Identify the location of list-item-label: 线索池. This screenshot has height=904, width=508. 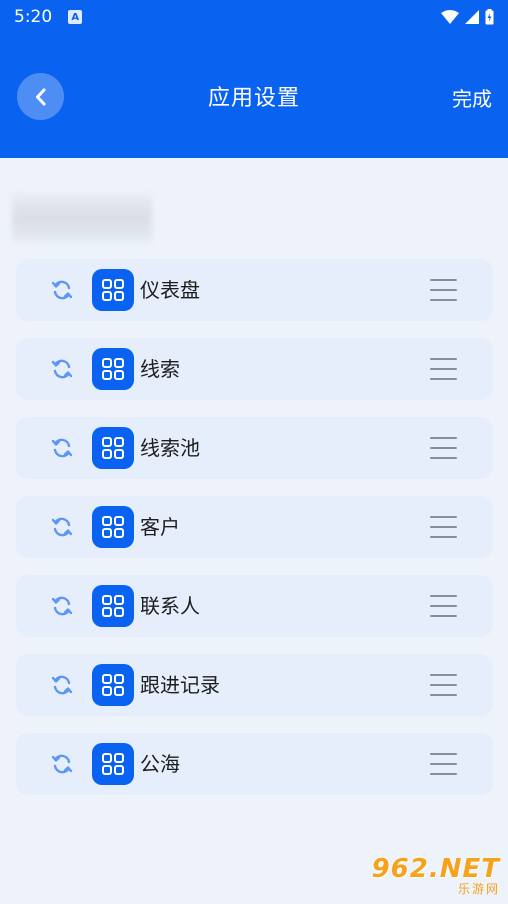
(170, 448).